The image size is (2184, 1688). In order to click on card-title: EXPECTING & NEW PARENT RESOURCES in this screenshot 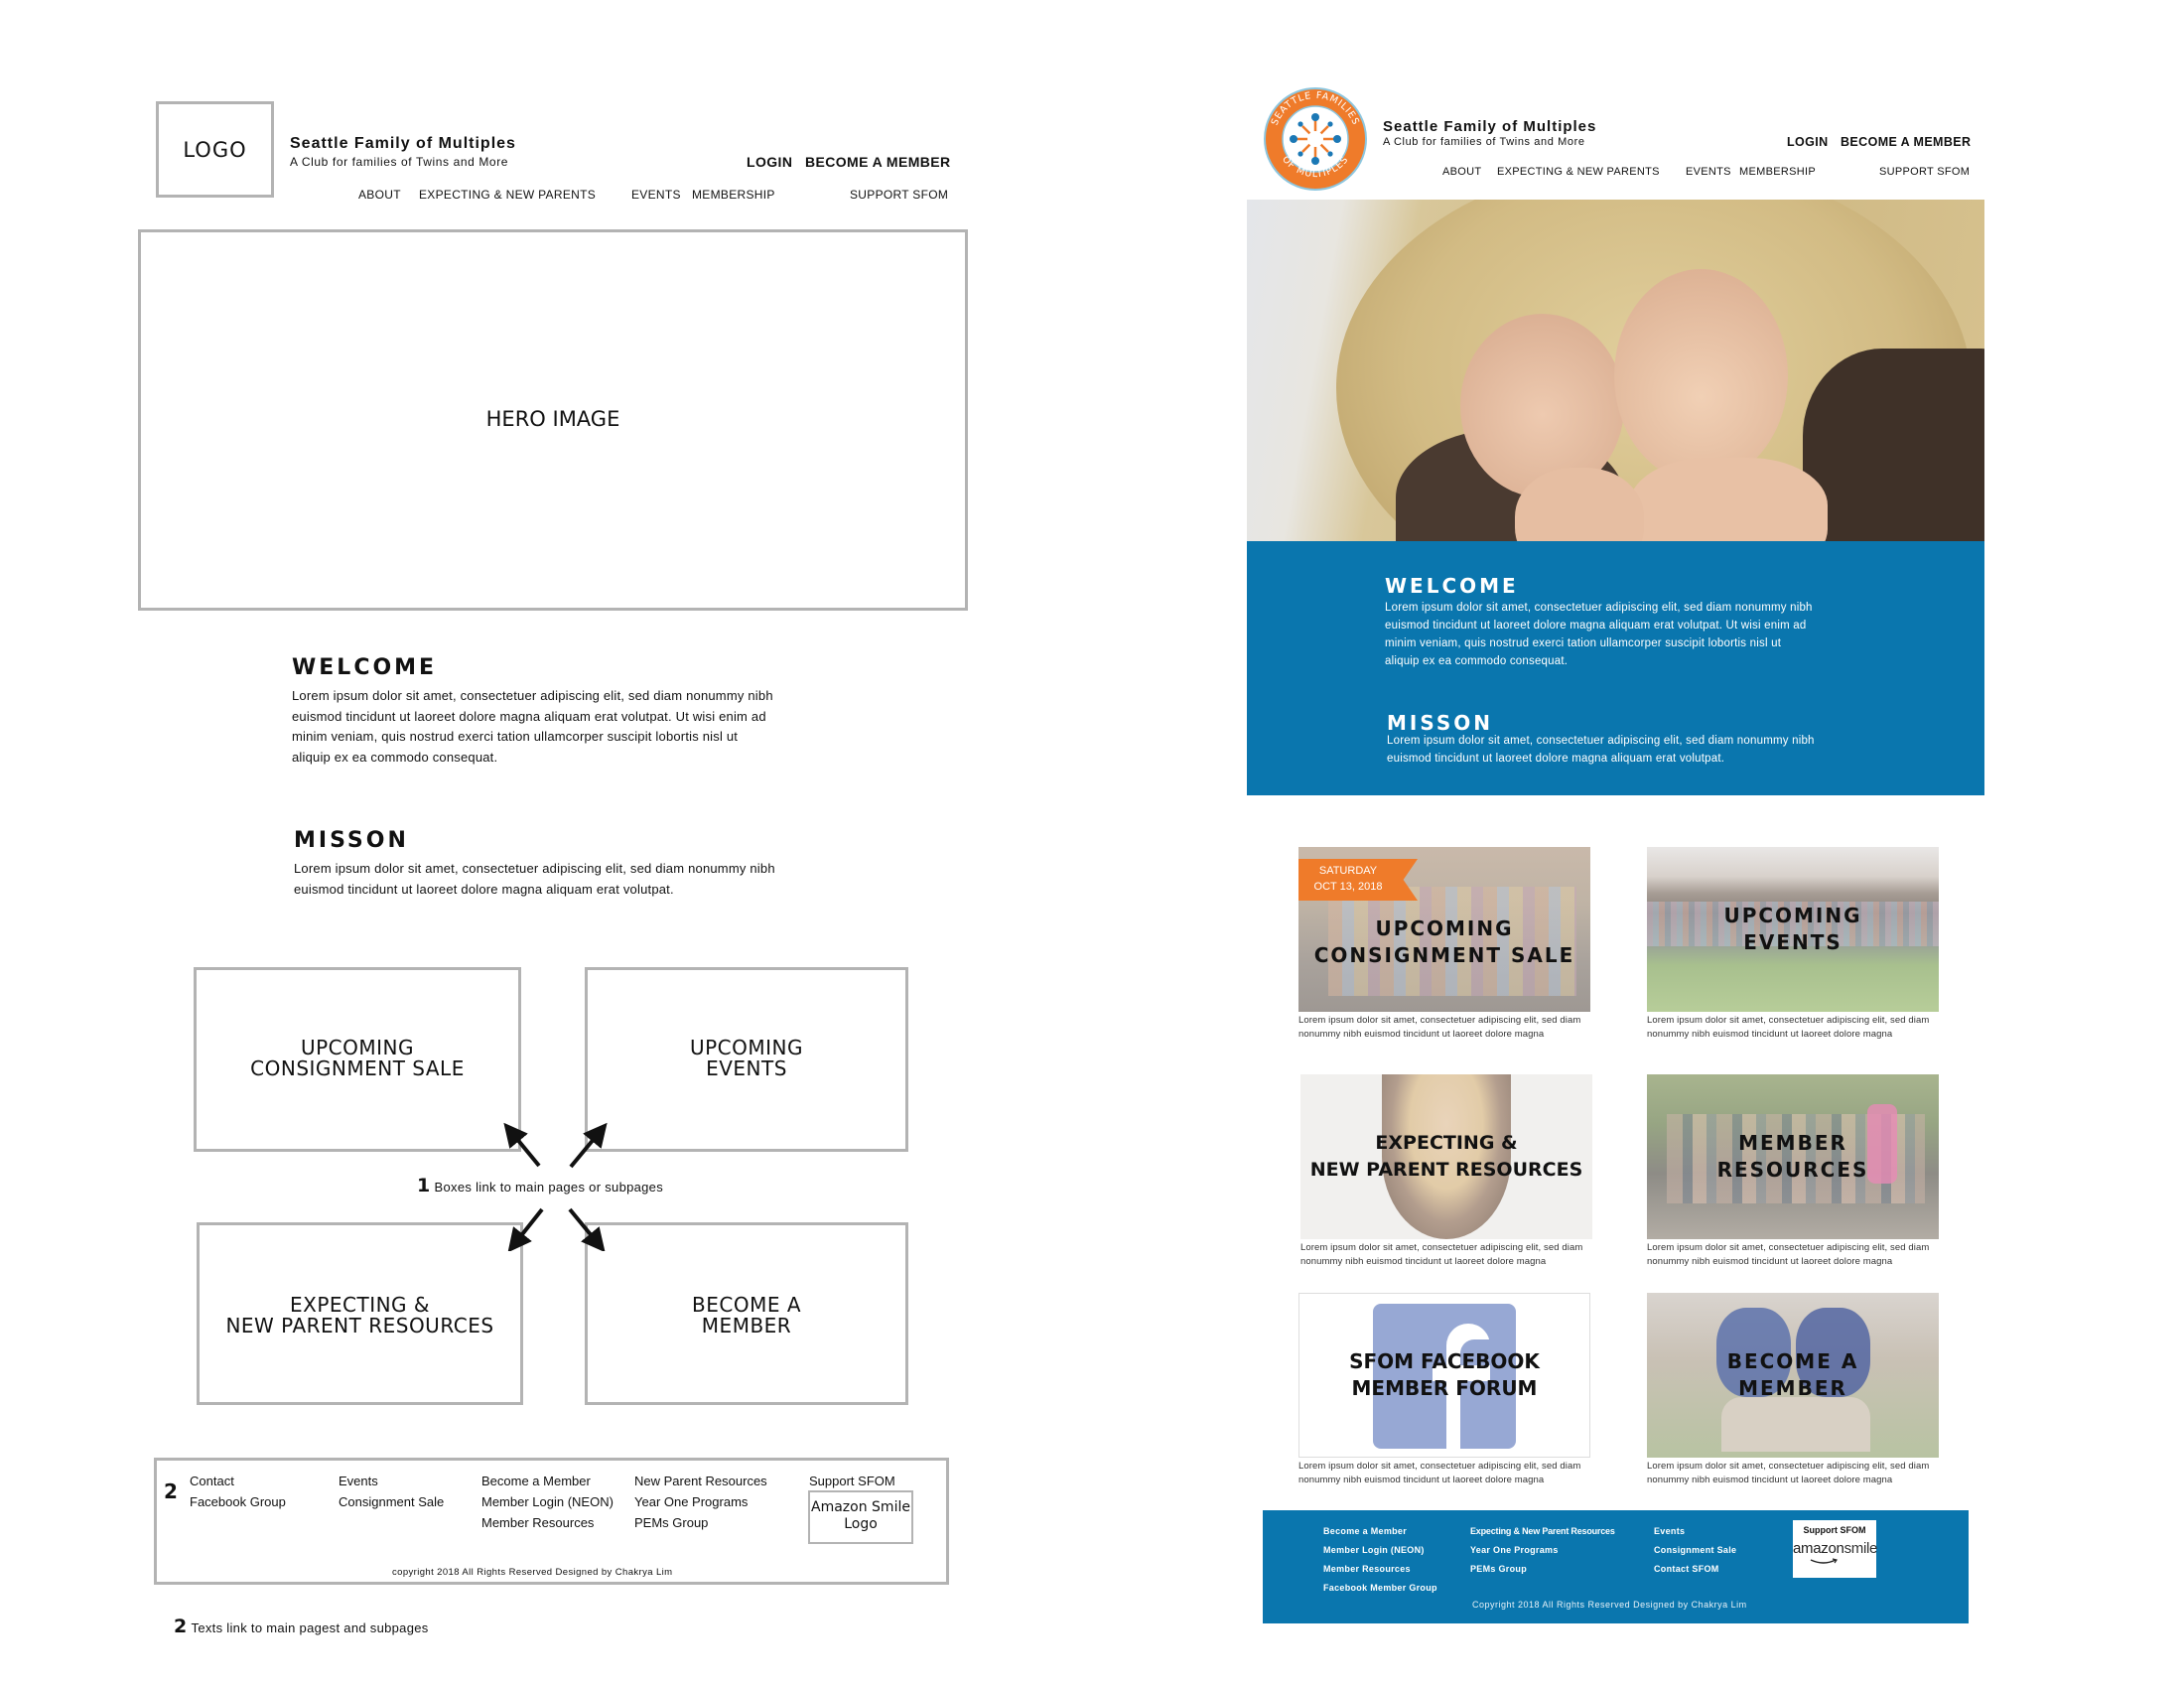, I will do `click(1446, 1156)`.